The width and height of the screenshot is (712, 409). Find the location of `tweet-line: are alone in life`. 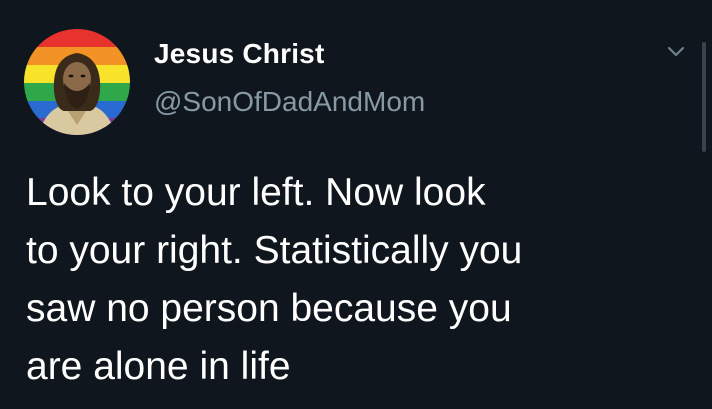

tweet-line: are alone in life is located at coordinates (158, 366).